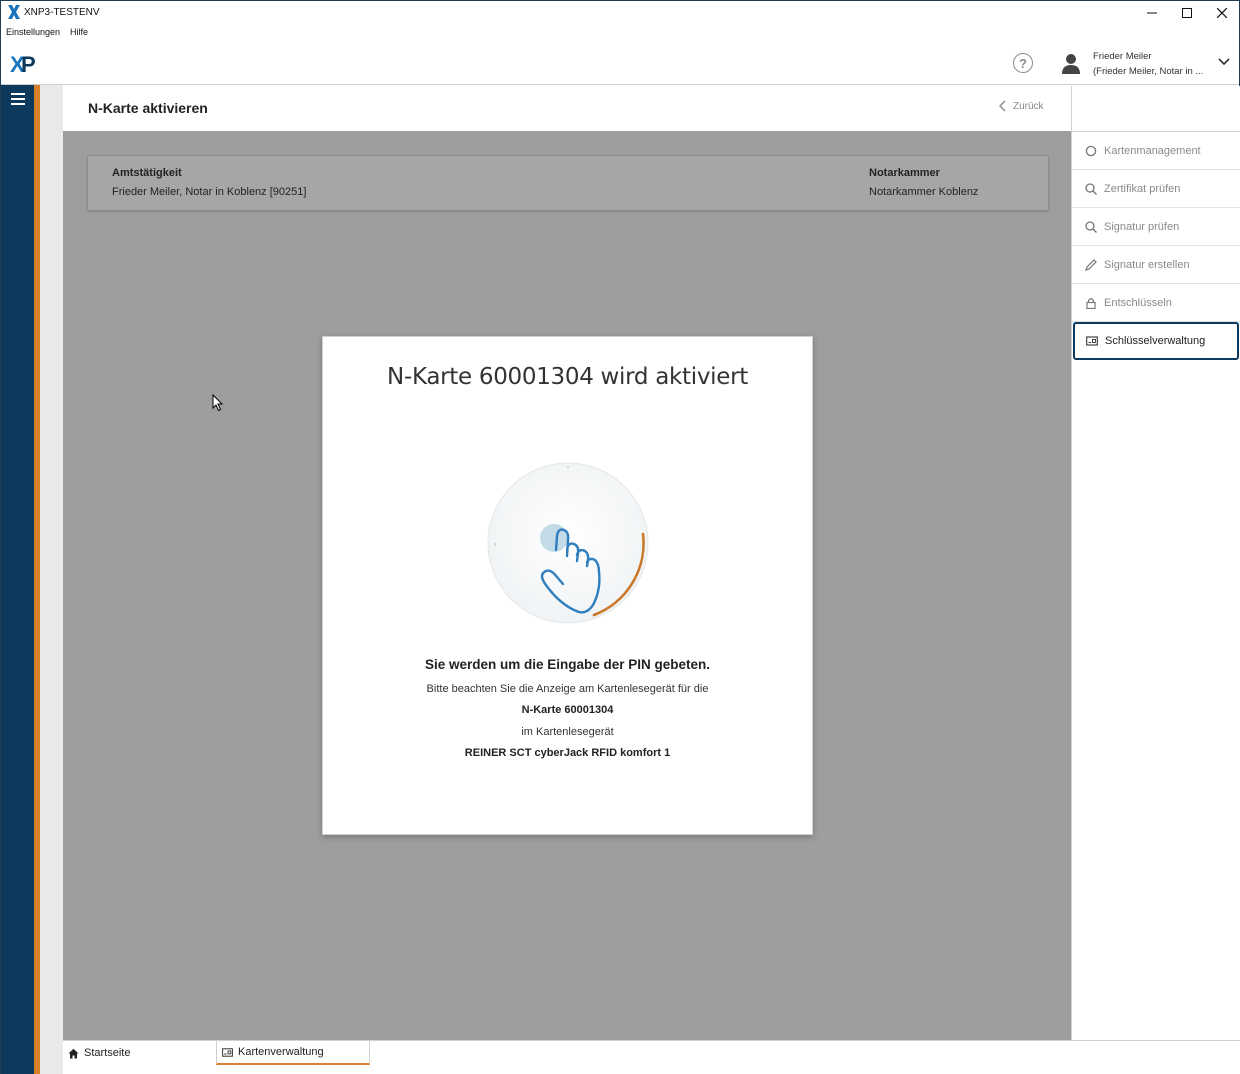 The width and height of the screenshot is (1240, 1074). Describe the element at coordinates (1028, 106) in the screenshot. I see `back-label: Zurück` at that location.